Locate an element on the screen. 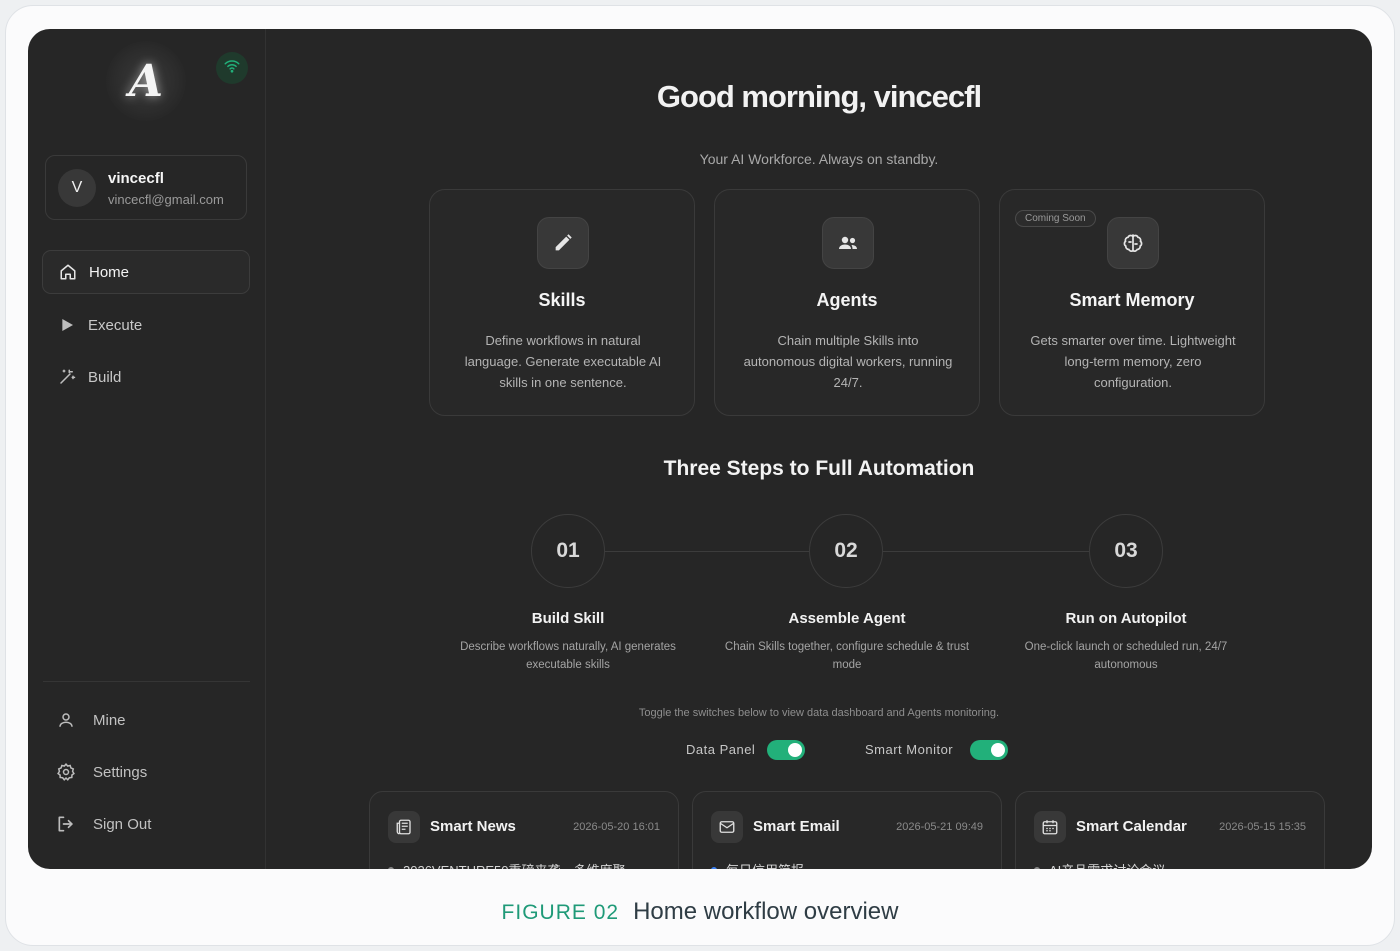 The image size is (1400, 951). mail-icon is located at coordinates (727, 827).